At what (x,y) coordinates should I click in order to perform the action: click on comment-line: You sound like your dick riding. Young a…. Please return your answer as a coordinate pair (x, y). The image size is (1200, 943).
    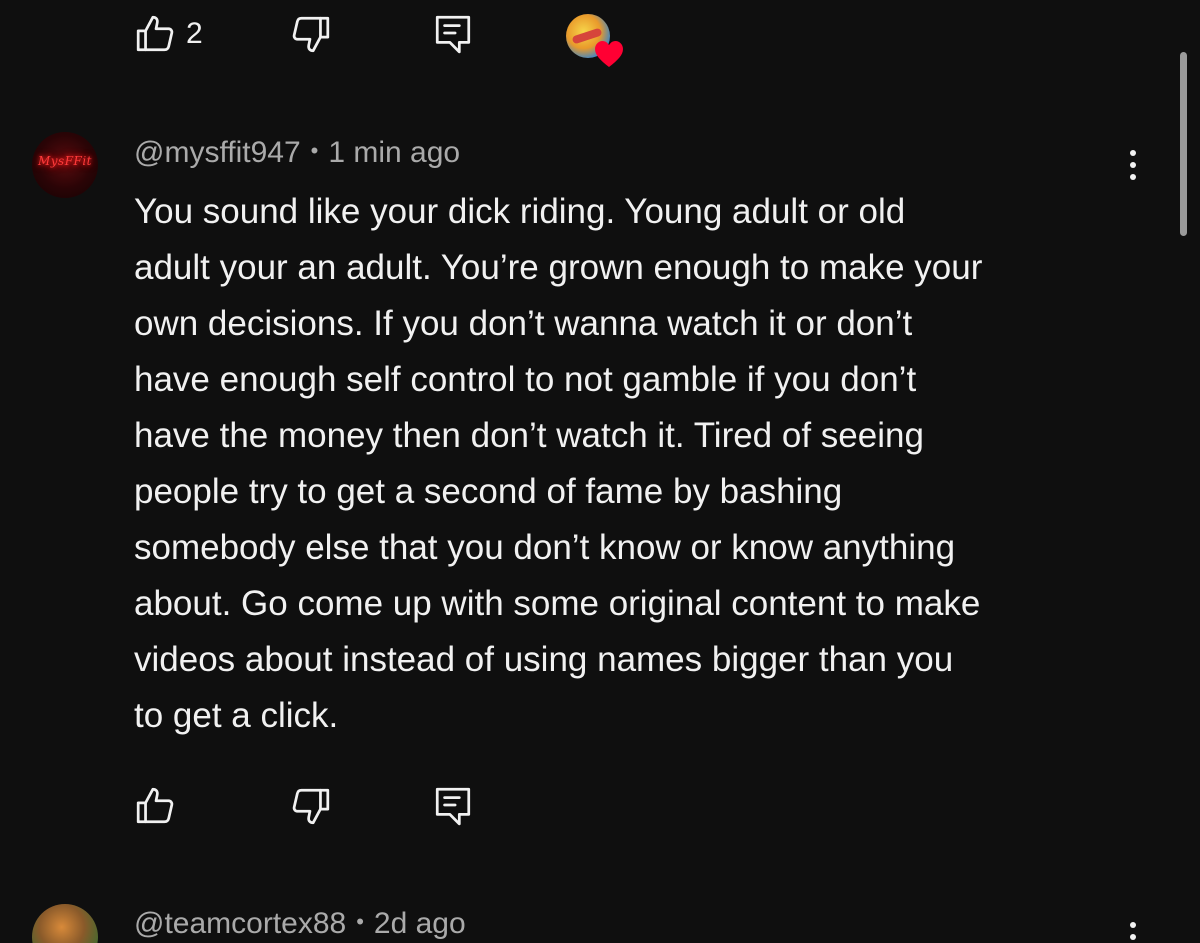
    Looking at the image, I should click on (520, 211).